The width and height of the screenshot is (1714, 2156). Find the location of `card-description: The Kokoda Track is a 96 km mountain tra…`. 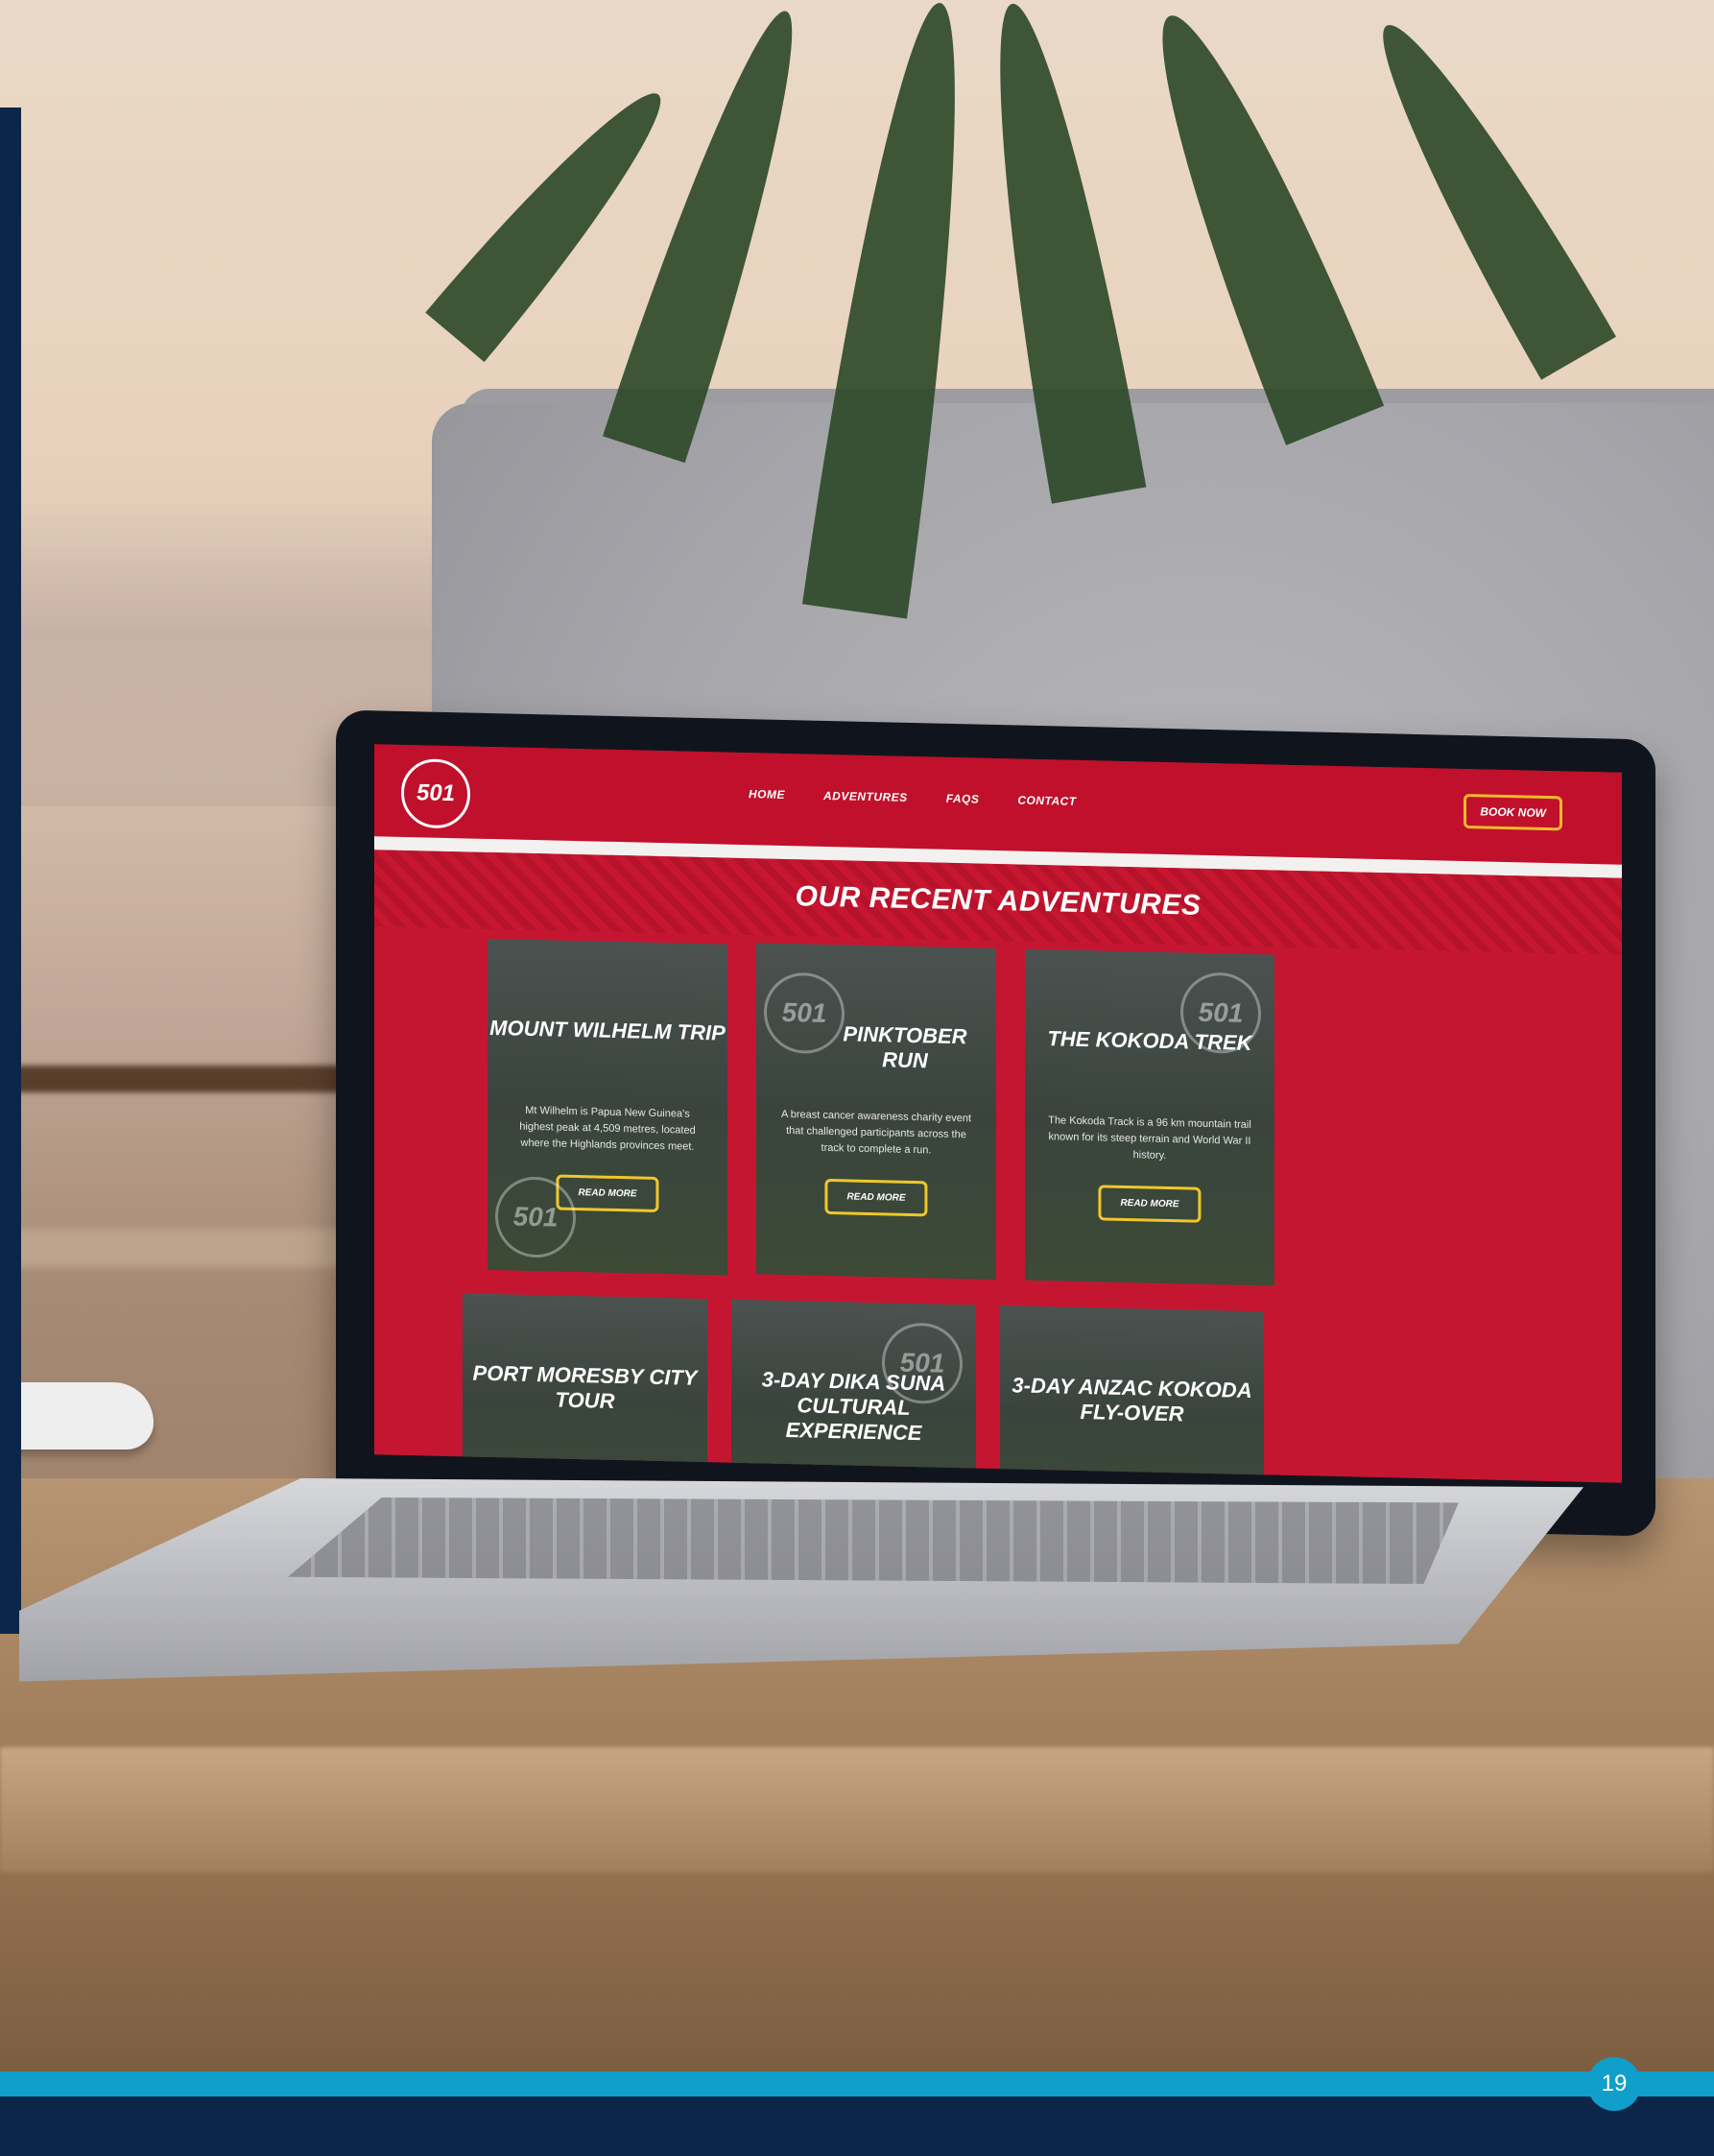

card-description: The Kokoda Track is a 96 km mountain tra… is located at coordinates (1149, 1138).